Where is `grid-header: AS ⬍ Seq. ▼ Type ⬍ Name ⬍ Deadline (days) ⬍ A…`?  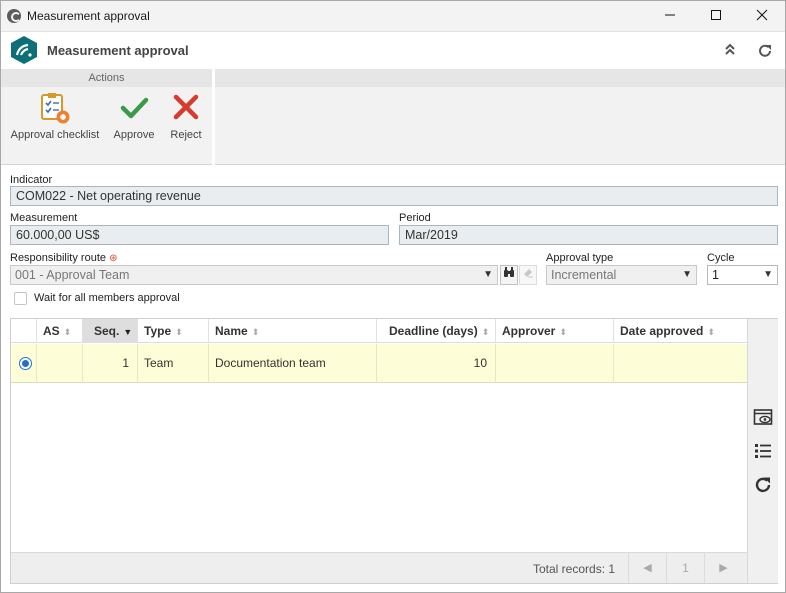
grid-header: AS ⬍ Seq. ▼ Type ⬍ Name ⬍ Deadline (days) ⬍ A… is located at coordinates (379, 331).